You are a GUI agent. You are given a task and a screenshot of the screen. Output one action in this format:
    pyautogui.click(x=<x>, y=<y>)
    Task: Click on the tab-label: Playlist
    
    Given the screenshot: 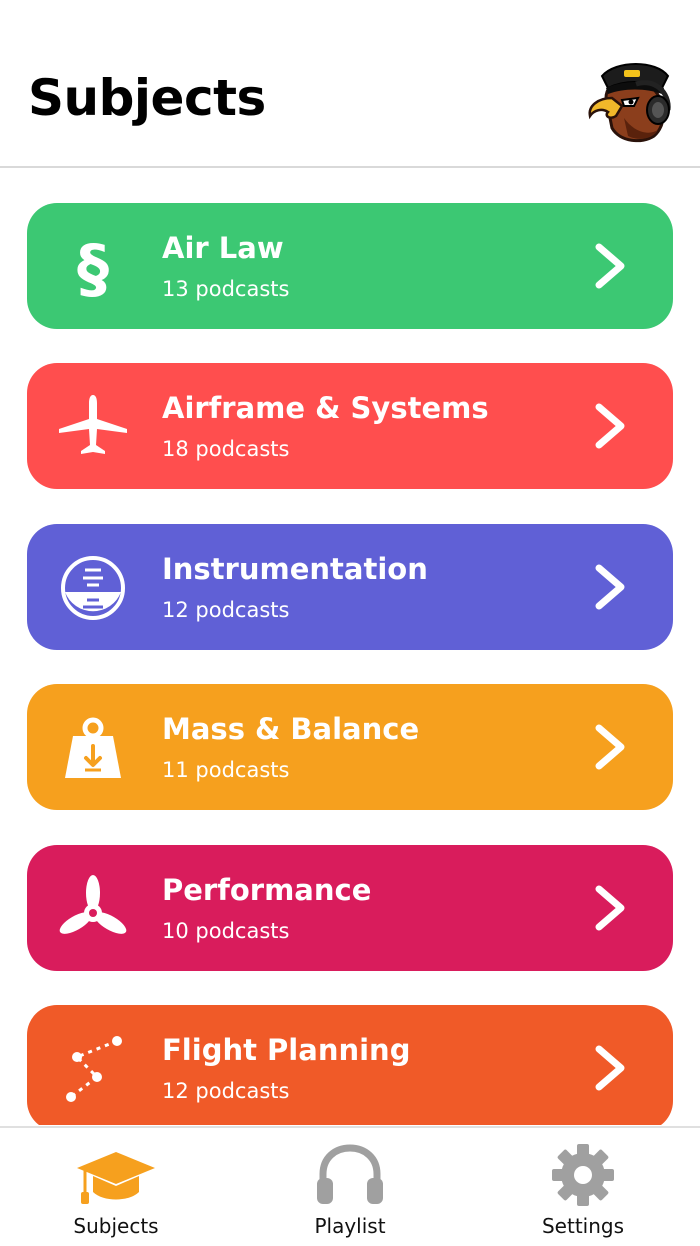 What is the action you would take?
    pyautogui.click(x=350, y=1226)
    